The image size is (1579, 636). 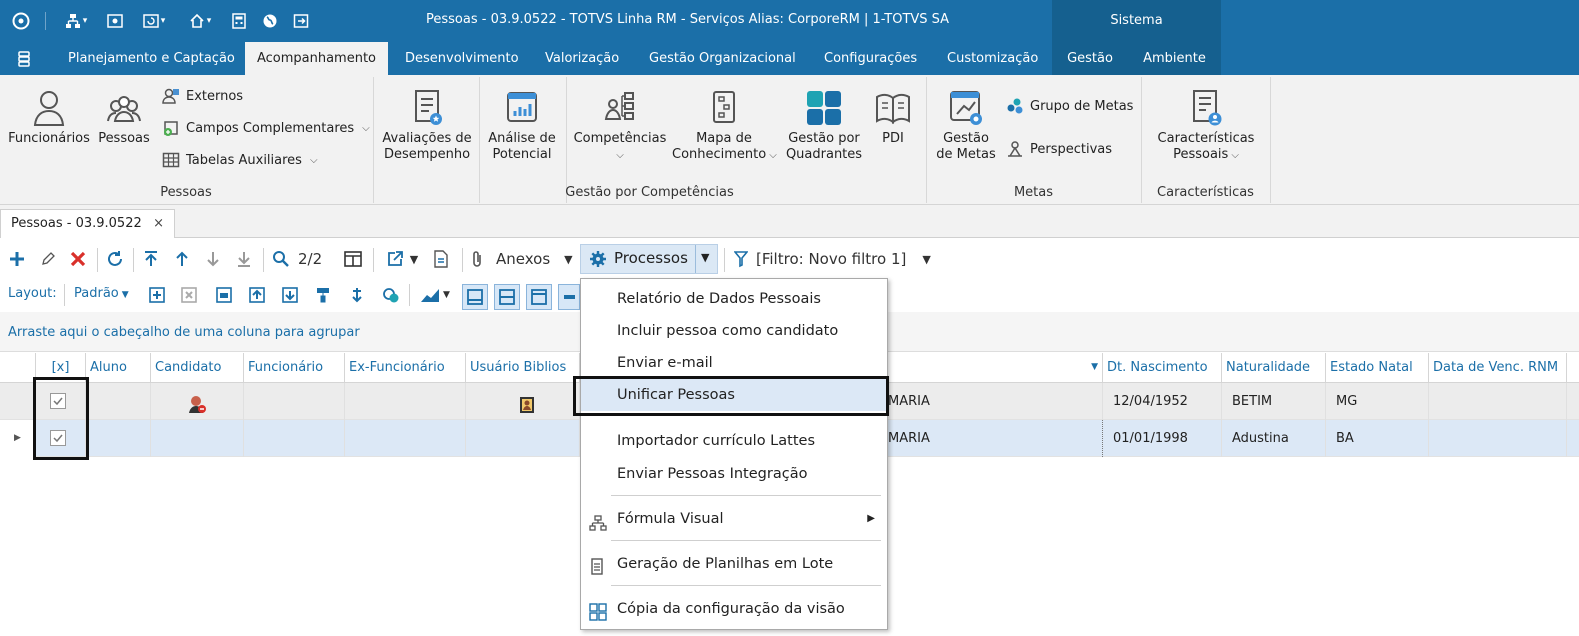 I want to click on menu-item-incluir-candidato: Incluir pessoa como candidato, so click(x=734, y=331).